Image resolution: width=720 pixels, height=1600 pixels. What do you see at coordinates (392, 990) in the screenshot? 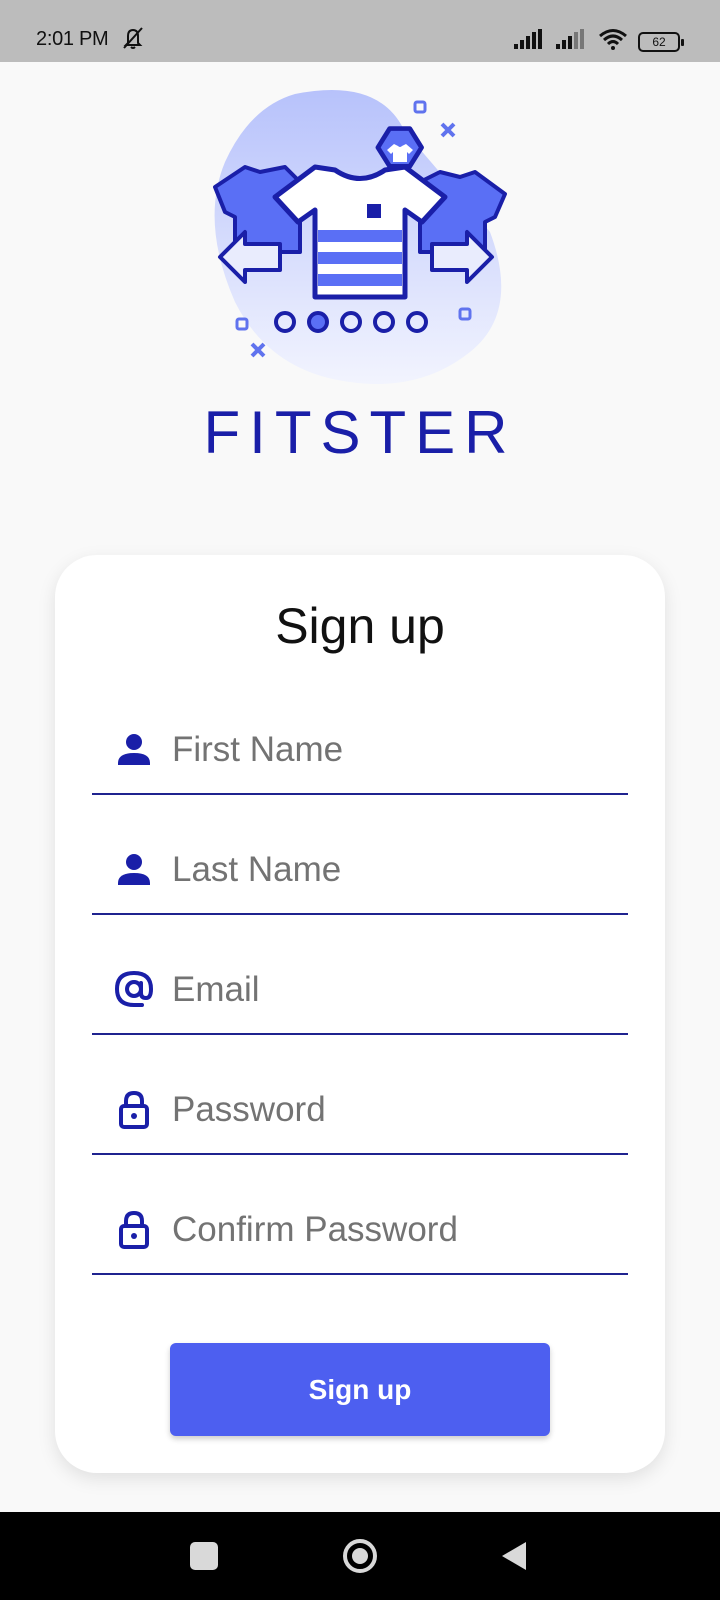
I see `email-input` at bounding box center [392, 990].